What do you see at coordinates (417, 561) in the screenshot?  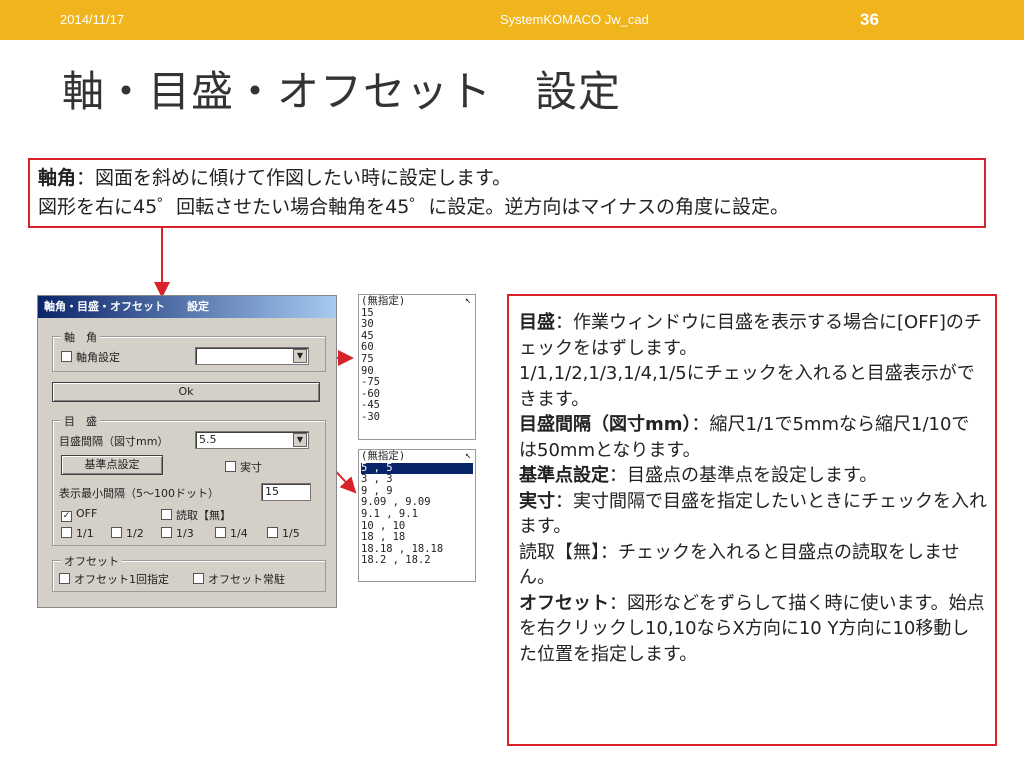 I see `list-item: 18.2 , 18.2` at bounding box center [417, 561].